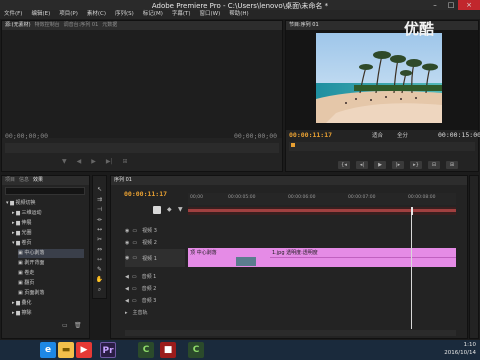 This screenshot has width=480, height=360. I want to click on effect-roll-away: ▣ 卷走, so click(26, 273).